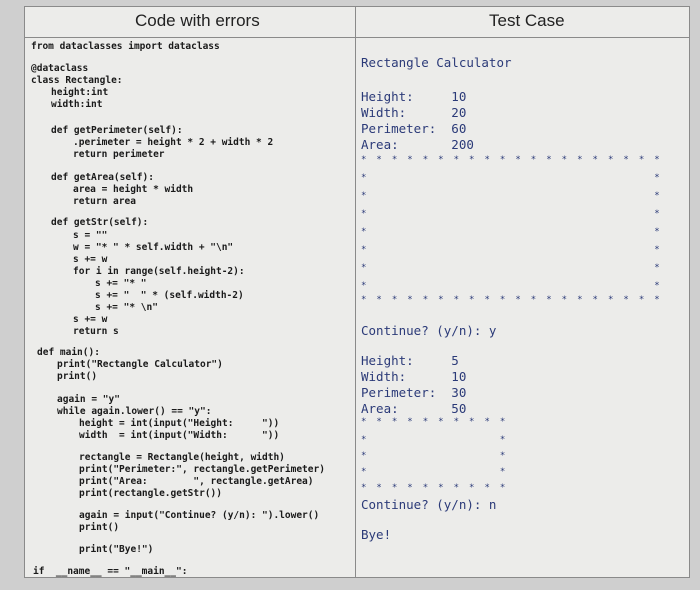 This screenshot has width=700, height=590. Describe the element at coordinates (77, 104) in the screenshot. I see `code-line: width:int` at that location.